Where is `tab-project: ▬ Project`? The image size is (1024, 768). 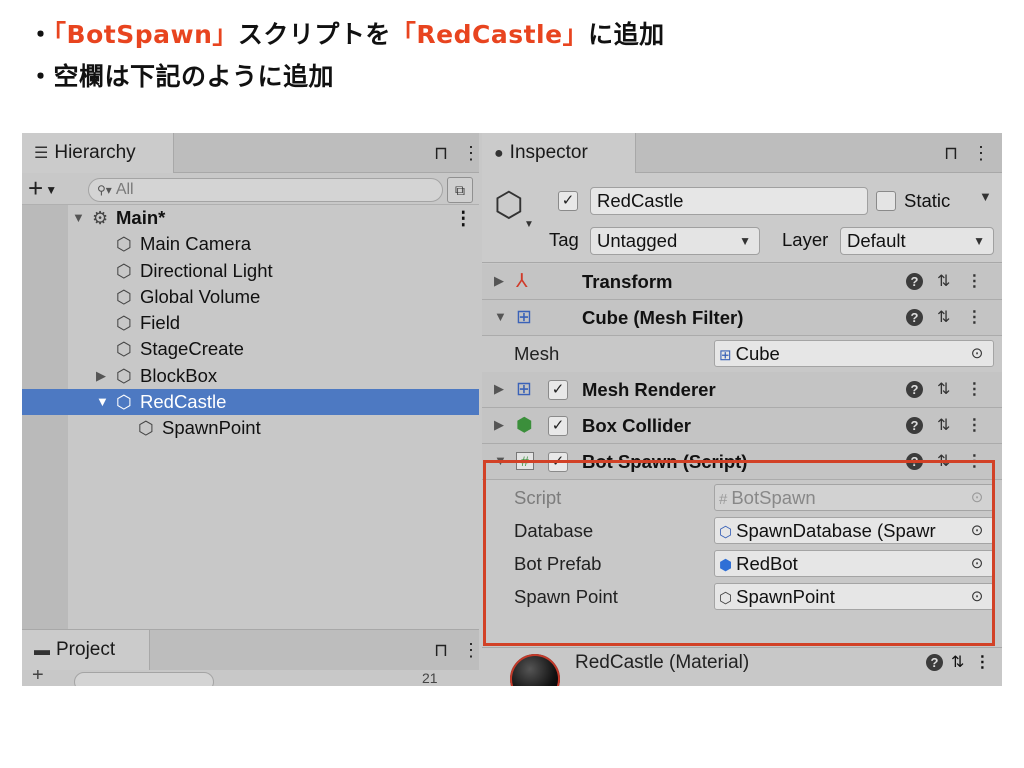 tab-project: ▬ Project is located at coordinates (86, 650).